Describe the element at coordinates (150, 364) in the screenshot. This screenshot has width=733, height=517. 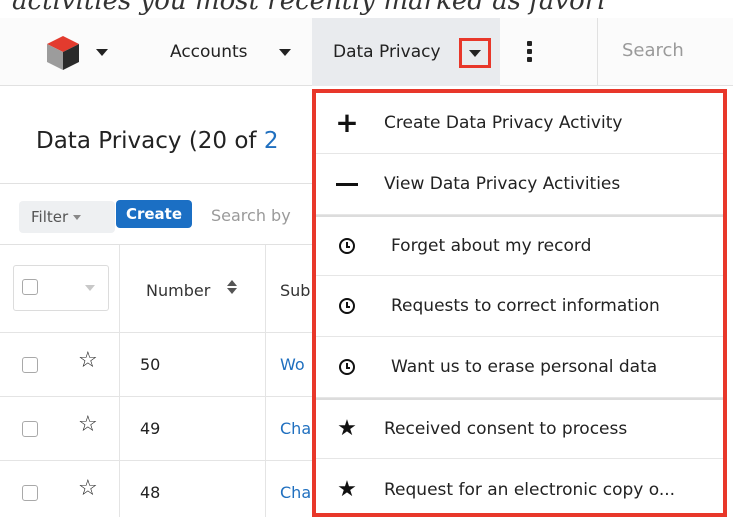
I see `row-number: 50` at that location.